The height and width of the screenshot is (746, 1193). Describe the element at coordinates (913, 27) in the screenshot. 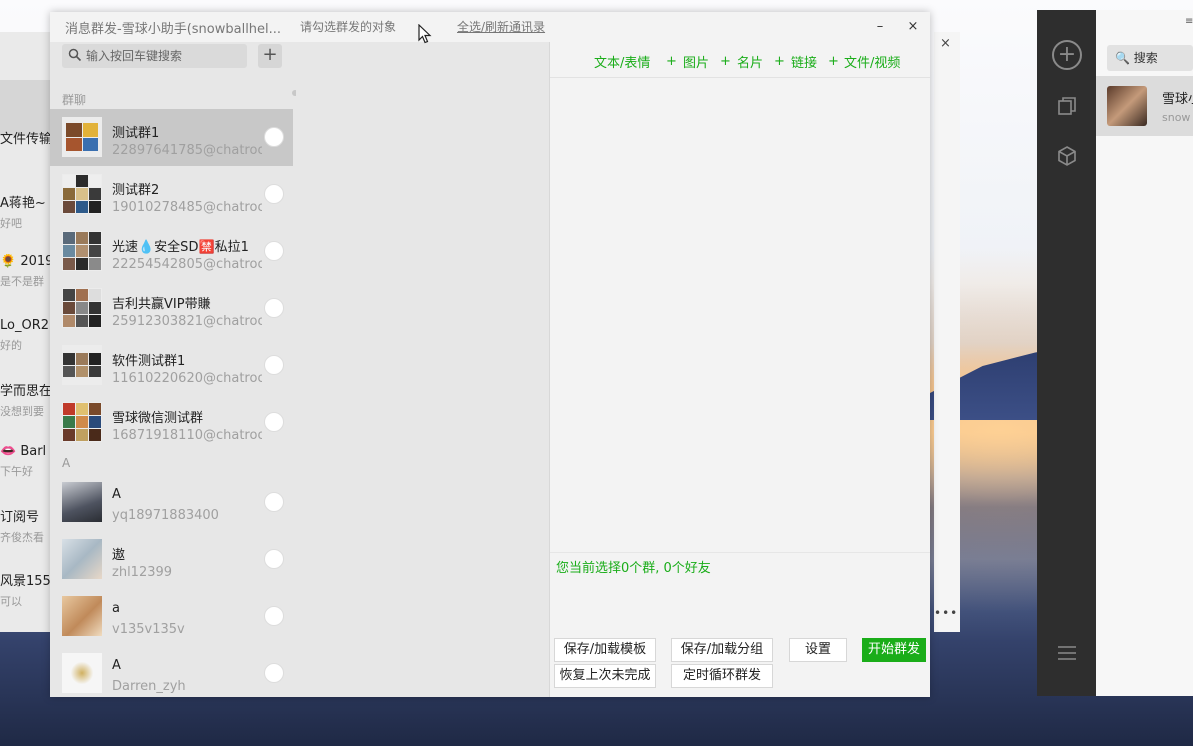

I see `close-button: ×` at that location.